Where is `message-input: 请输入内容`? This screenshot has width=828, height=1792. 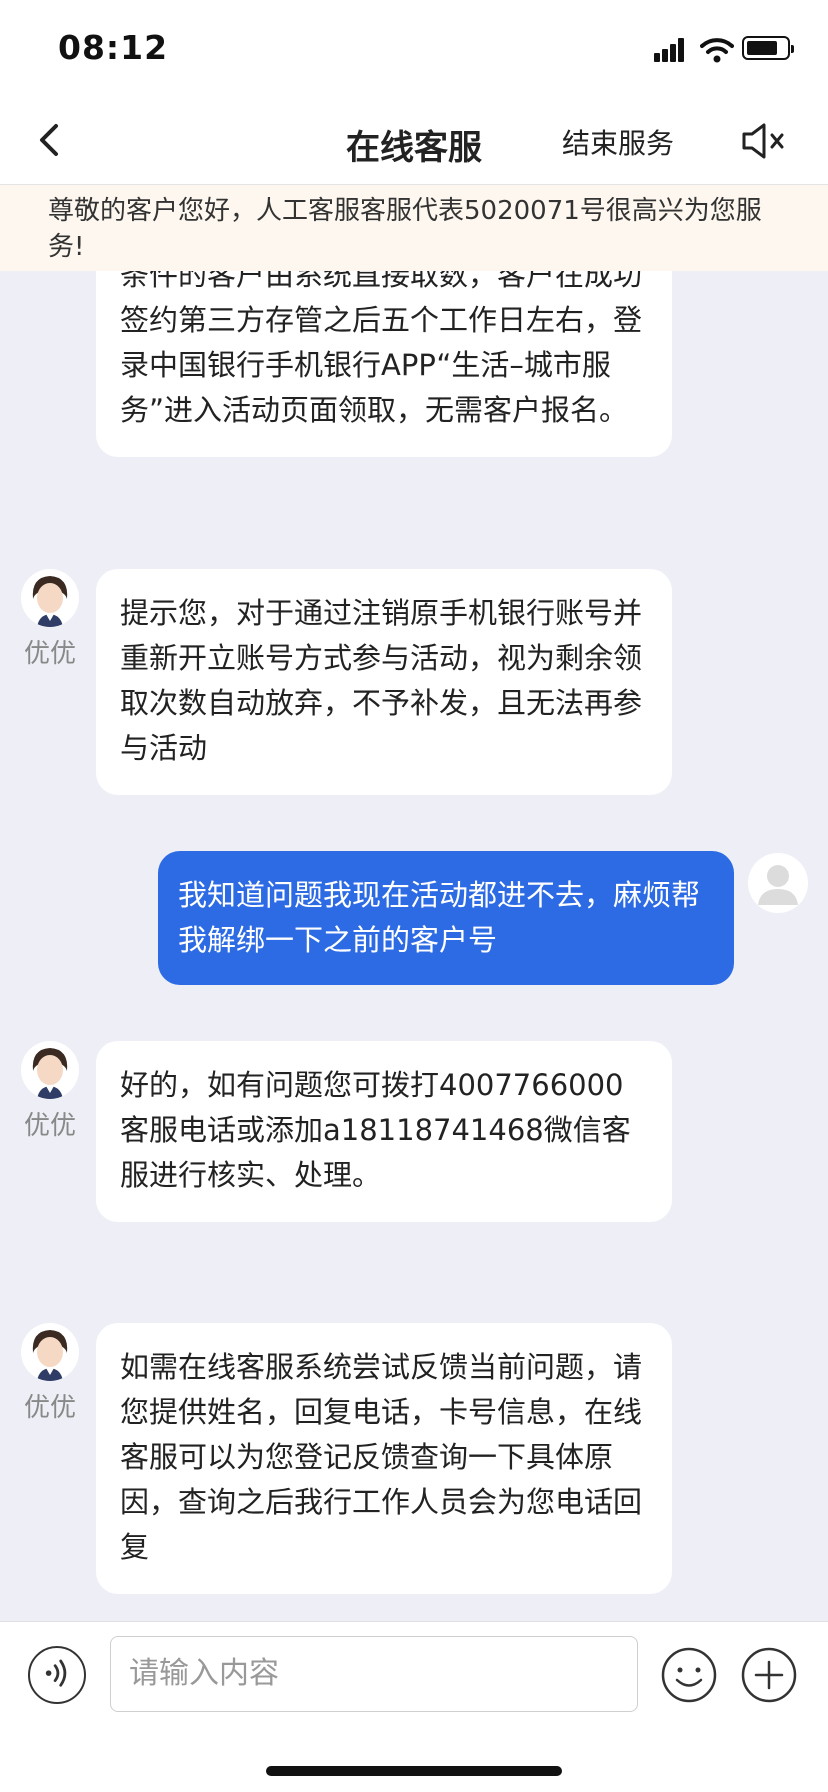
message-input: 请输入内容 is located at coordinates (374, 1674).